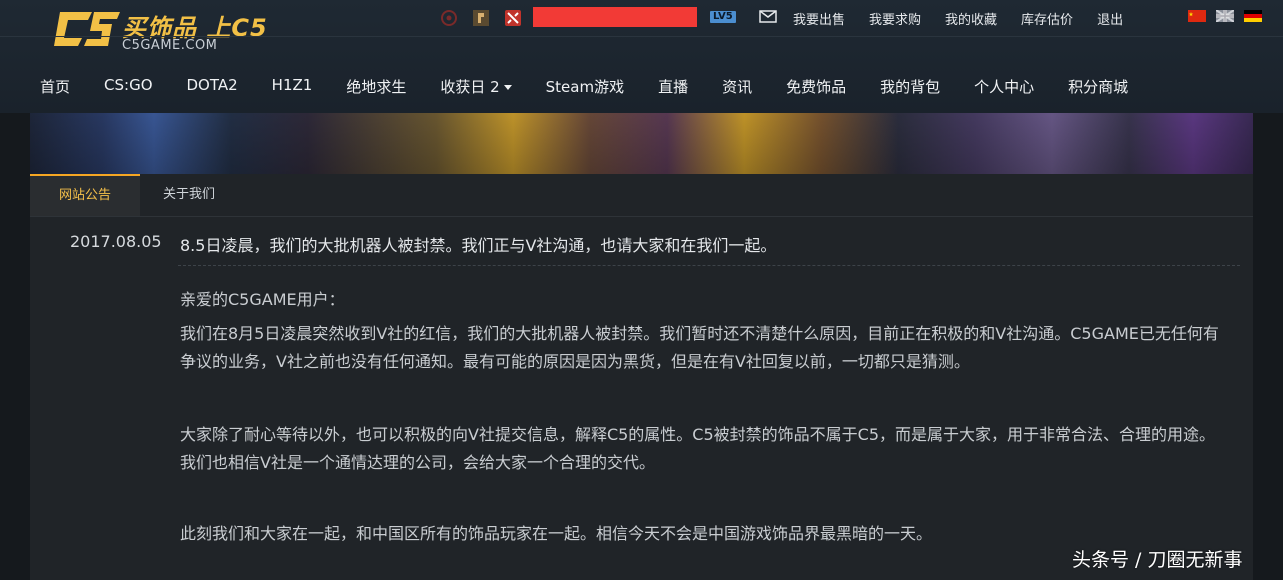 This screenshot has height=580, width=1283. I want to click on nav-user-center: 个人中心, so click(1004, 86).